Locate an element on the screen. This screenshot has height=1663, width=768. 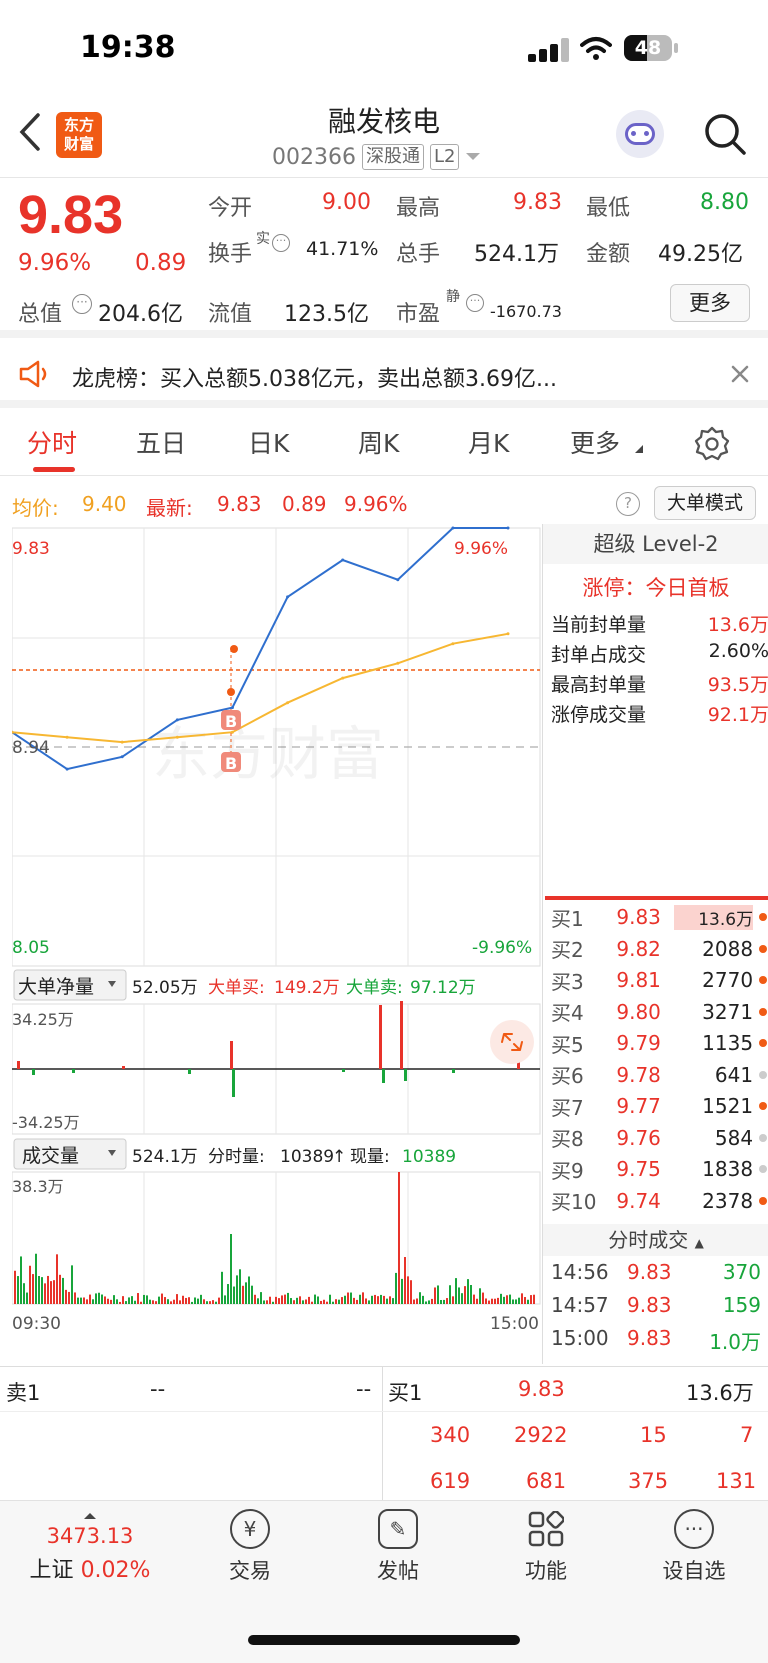
hands-label: 总手 is located at coordinates (418, 254).